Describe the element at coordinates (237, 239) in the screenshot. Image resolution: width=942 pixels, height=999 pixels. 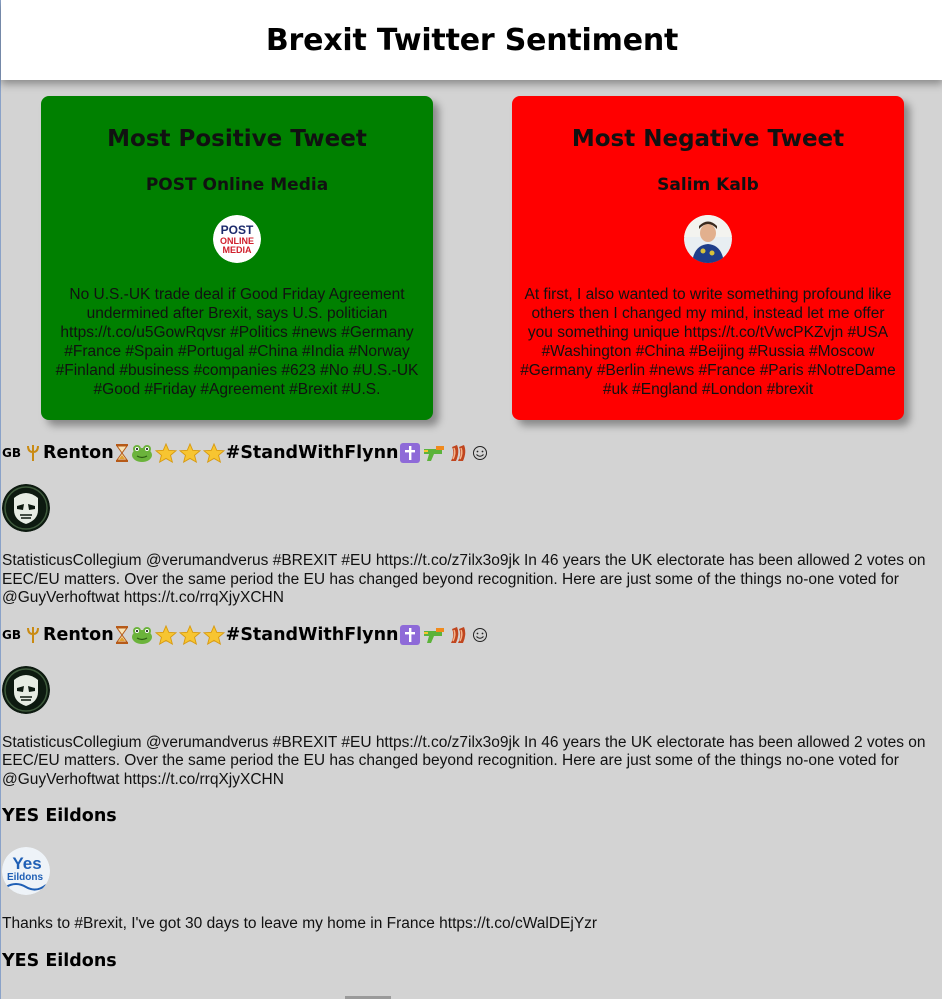
I see `positive-user-avatar: POST ONLINE MEDIA` at that location.